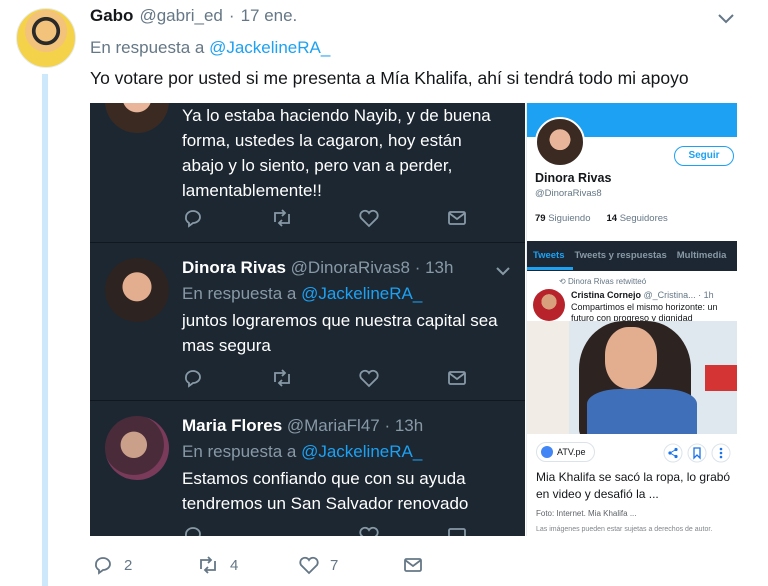 This screenshot has width=768, height=586. What do you see at coordinates (334, 565) in the screenshot?
I see `like-count: 7` at bounding box center [334, 565].